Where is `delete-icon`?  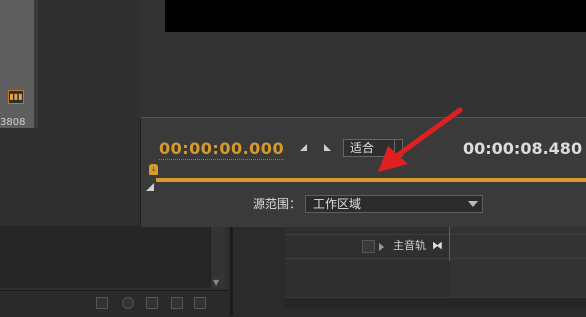
delete-icon is located at coordinates (200, 303).